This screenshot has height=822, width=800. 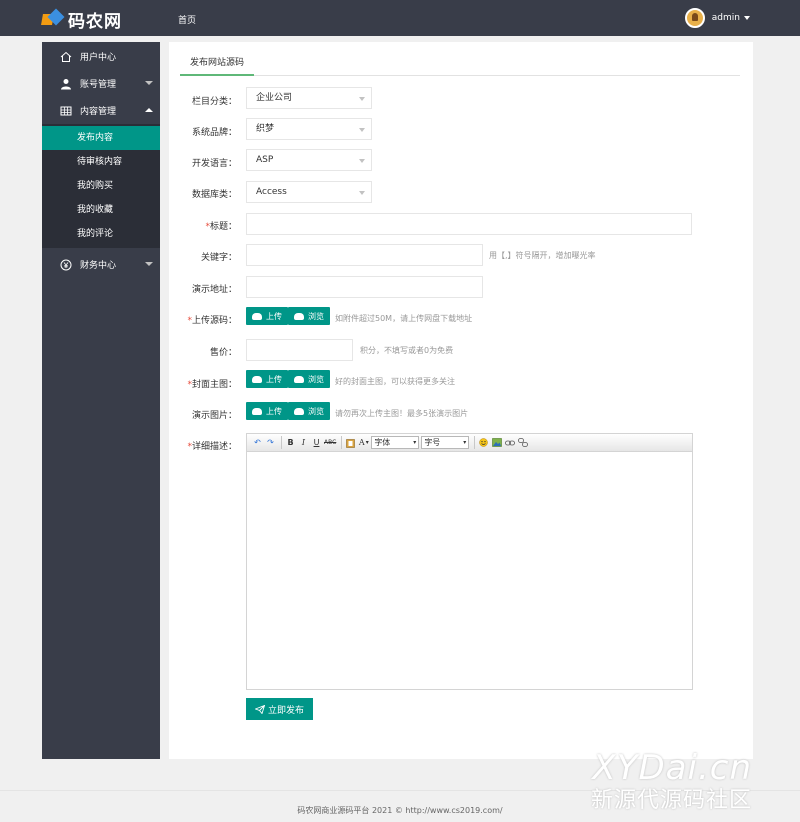 What do you see at coordinates (309, 129) in the screenshot?
I see `brand-select: 织梦` at bounding box center [309, 129].